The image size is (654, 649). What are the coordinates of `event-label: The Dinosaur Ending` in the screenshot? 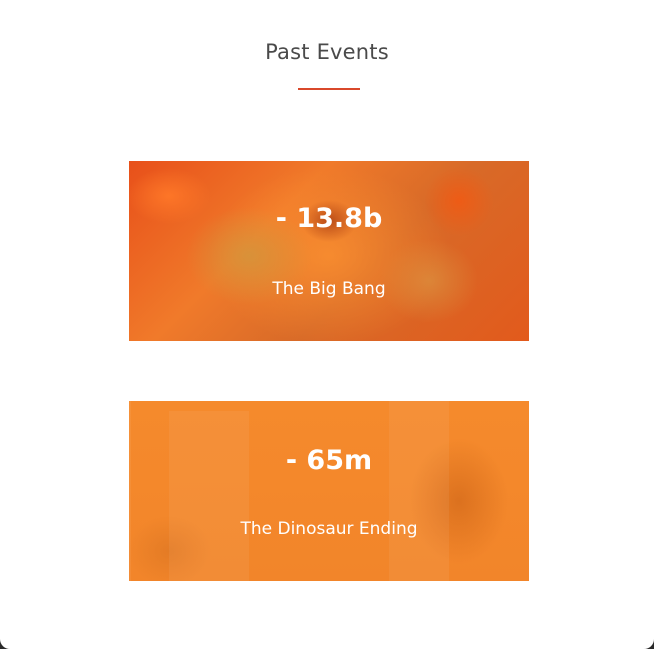 It's located at (329, 529).